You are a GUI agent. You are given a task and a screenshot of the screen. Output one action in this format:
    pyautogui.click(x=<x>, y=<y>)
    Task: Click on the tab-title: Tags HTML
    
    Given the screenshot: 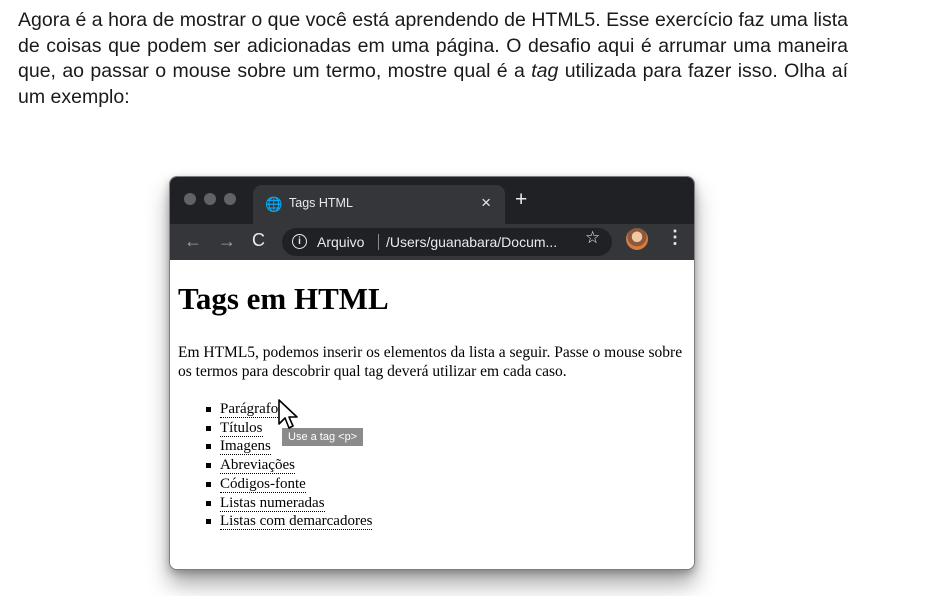 What is the action you would take?
    pyautogui.click(x=321, y=203)
    